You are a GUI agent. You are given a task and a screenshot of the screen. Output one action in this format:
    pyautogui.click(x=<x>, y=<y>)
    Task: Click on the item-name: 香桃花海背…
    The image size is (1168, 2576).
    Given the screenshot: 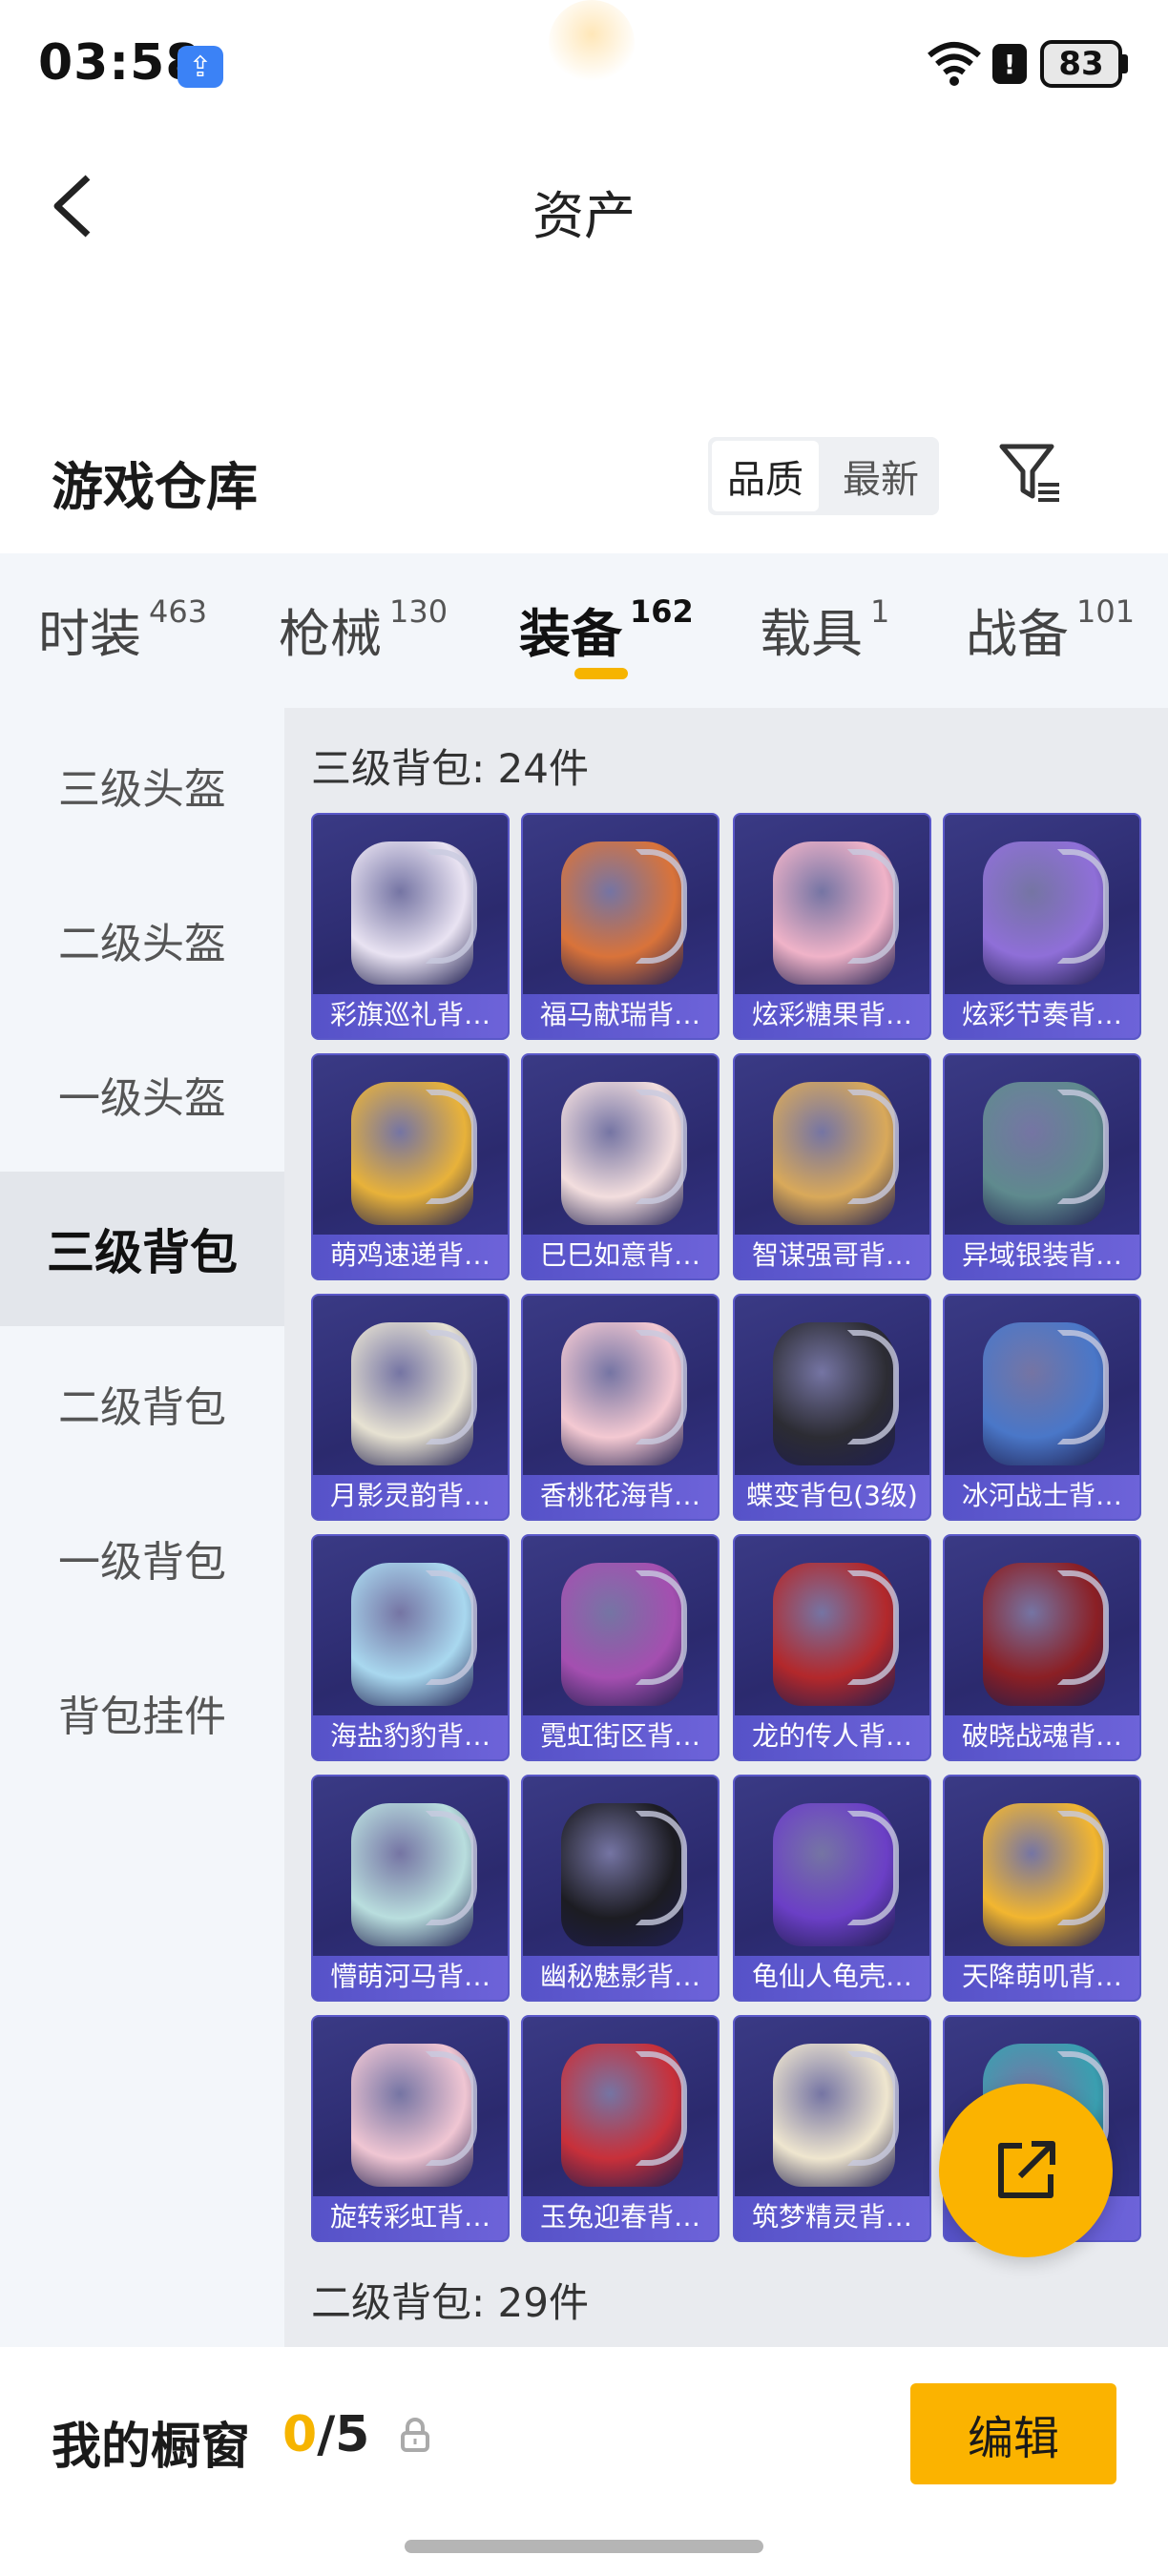 What is the action you would take?
    pyautogui.click(x=619, y=1495)
    